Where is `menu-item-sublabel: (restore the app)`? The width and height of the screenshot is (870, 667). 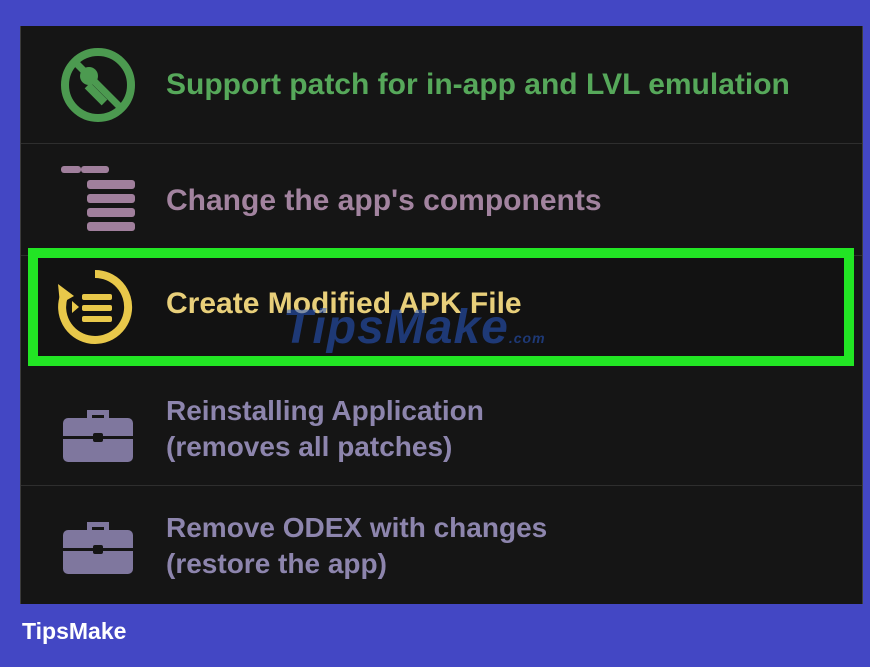 menu-item-sublabel: (restore the app) is located at coordinates (276, 563).